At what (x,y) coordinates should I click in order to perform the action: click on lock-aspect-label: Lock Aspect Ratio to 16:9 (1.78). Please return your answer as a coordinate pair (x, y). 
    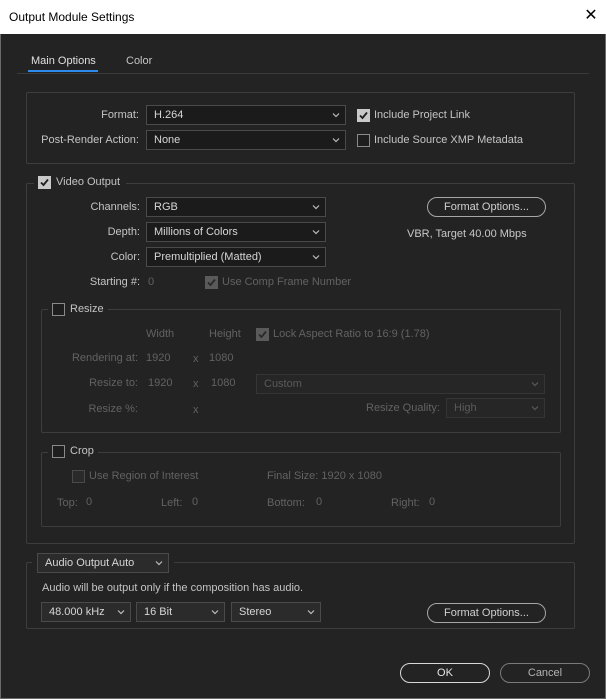
    Looking at the image, I should click on (351, 334).